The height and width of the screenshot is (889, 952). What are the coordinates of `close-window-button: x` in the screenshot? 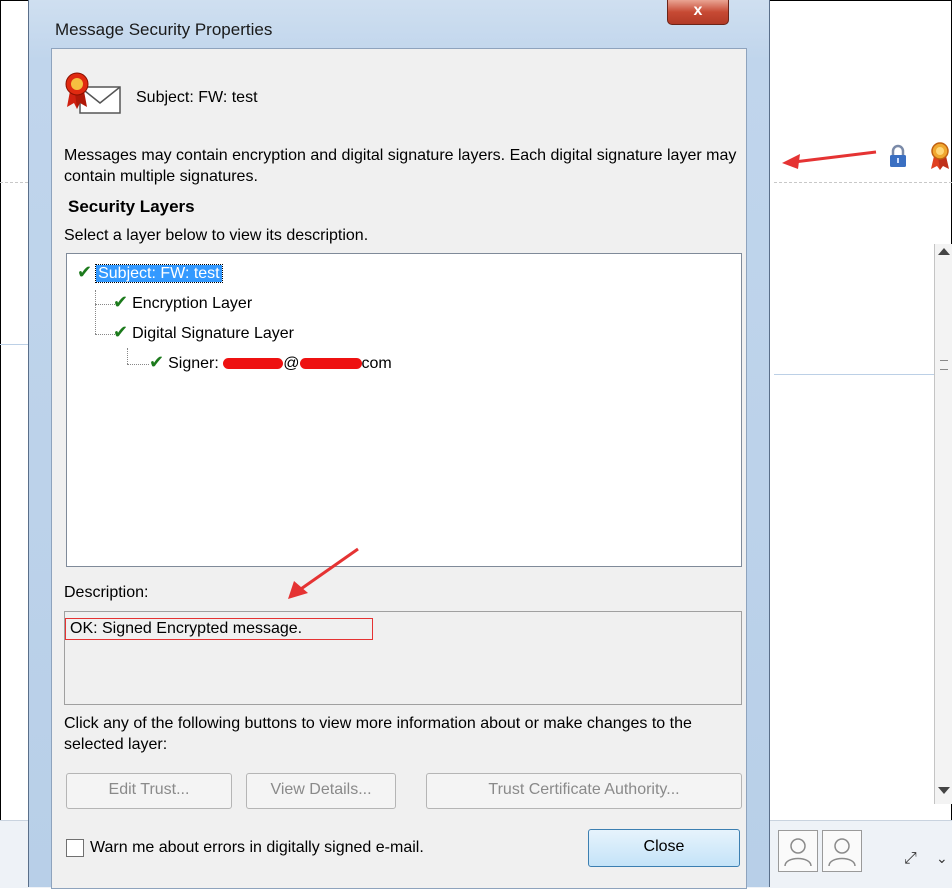 It's located at (698, 12).